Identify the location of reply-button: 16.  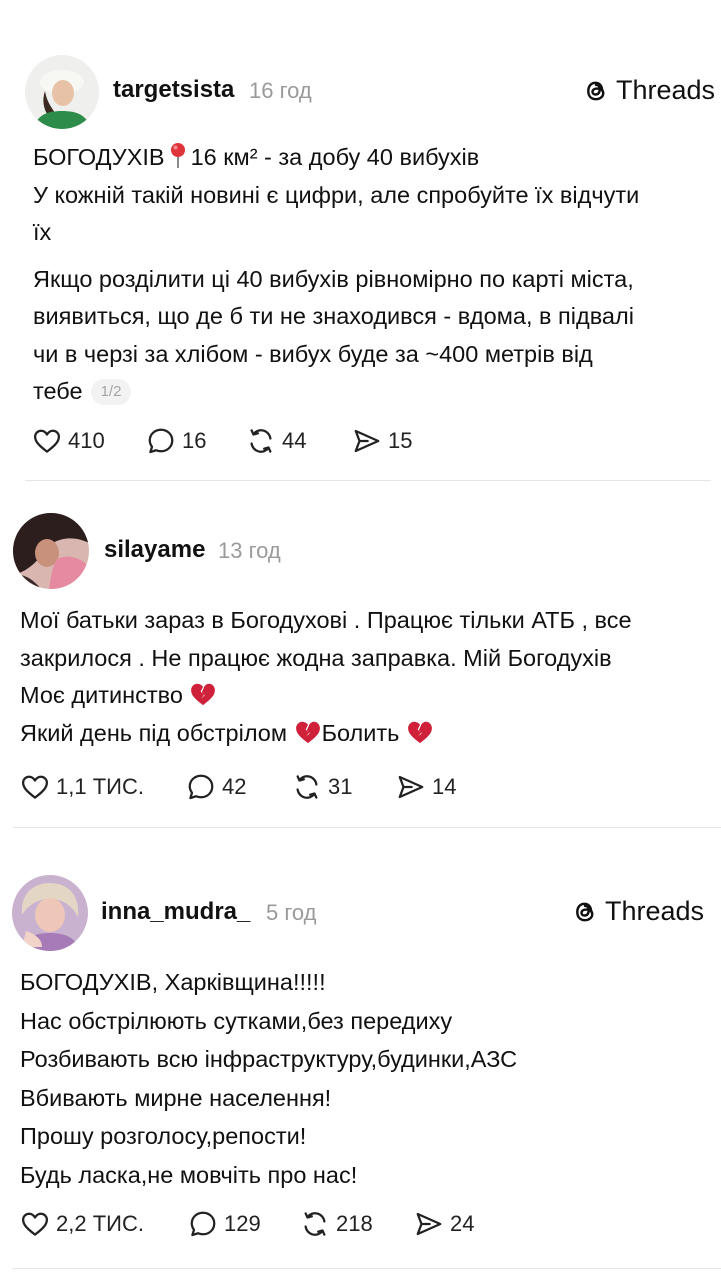
(196, 441).